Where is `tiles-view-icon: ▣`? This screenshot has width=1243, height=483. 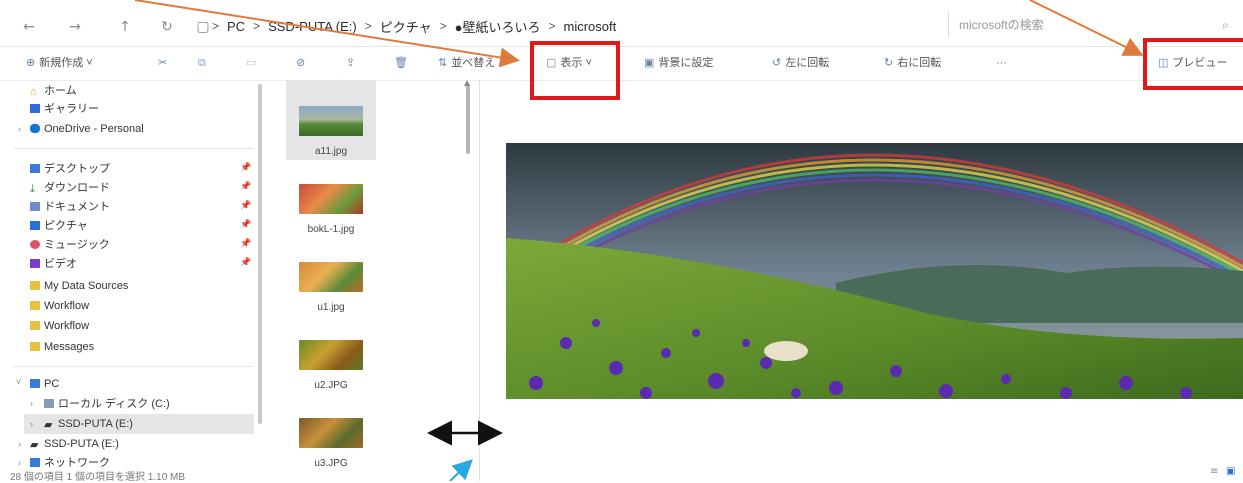 tiles-view-icon: ▣ is located at coordinates (1230, 471).